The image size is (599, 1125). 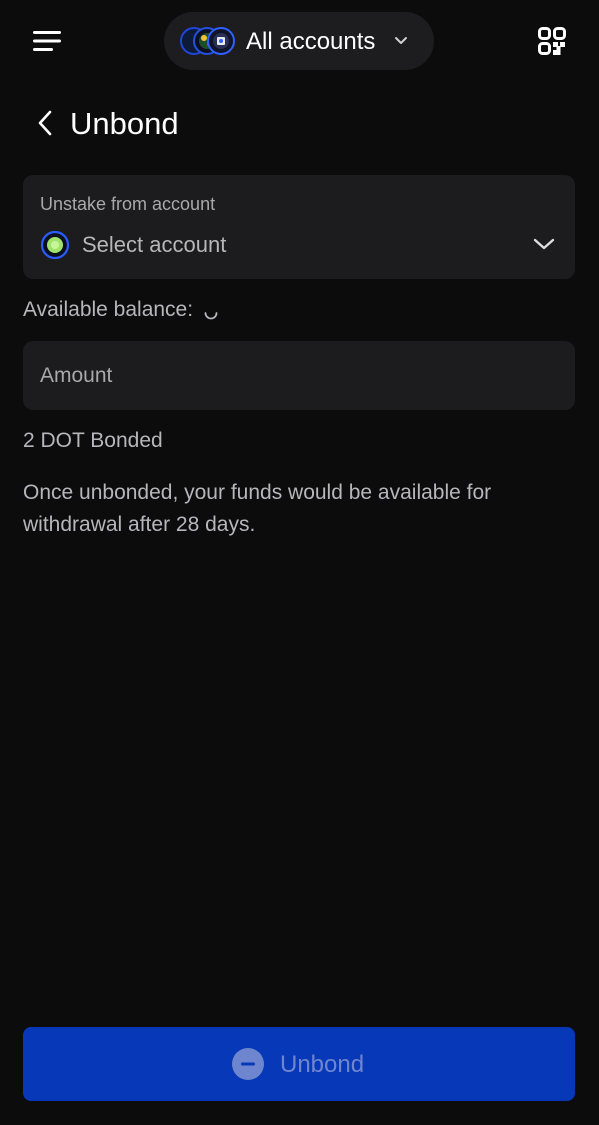 What do you see at coordinates (45, 123) in the screenshot?
I see `chevron-left-icon` at bounding box center [45, 123].